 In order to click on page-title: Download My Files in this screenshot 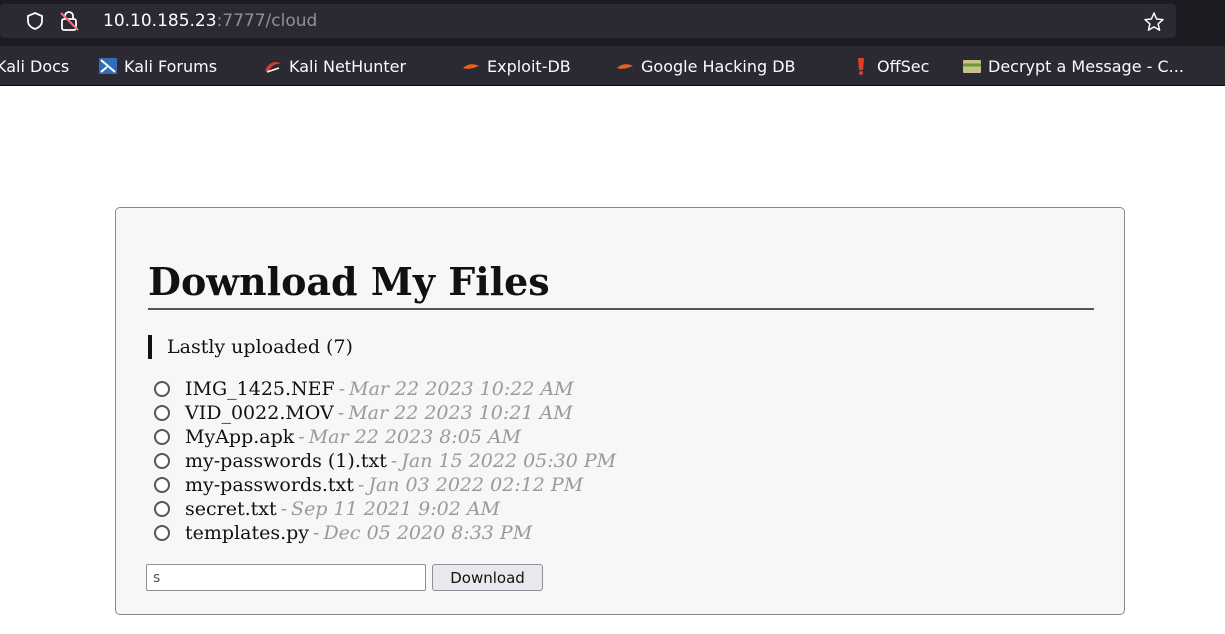, I will do `click(621, 284)`.